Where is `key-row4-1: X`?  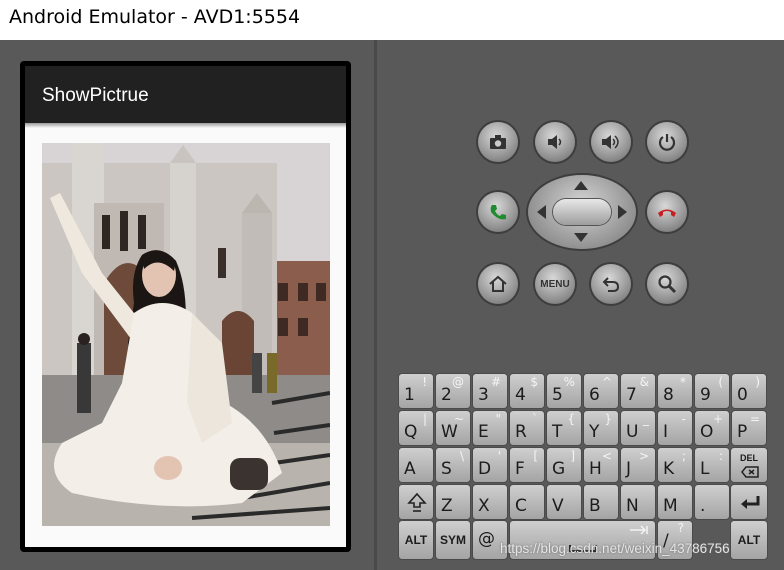
key-row4-1: X is located at coordinates (490, 502).